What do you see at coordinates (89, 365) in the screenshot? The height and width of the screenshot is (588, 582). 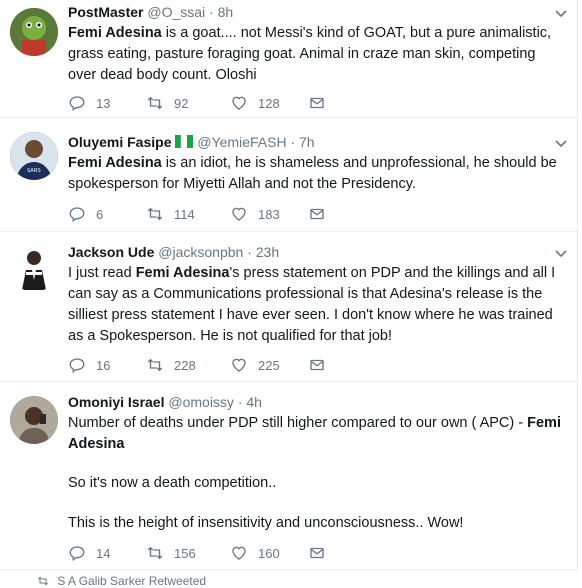 I see `reply-button: 16` at bounding box center [89, 365].